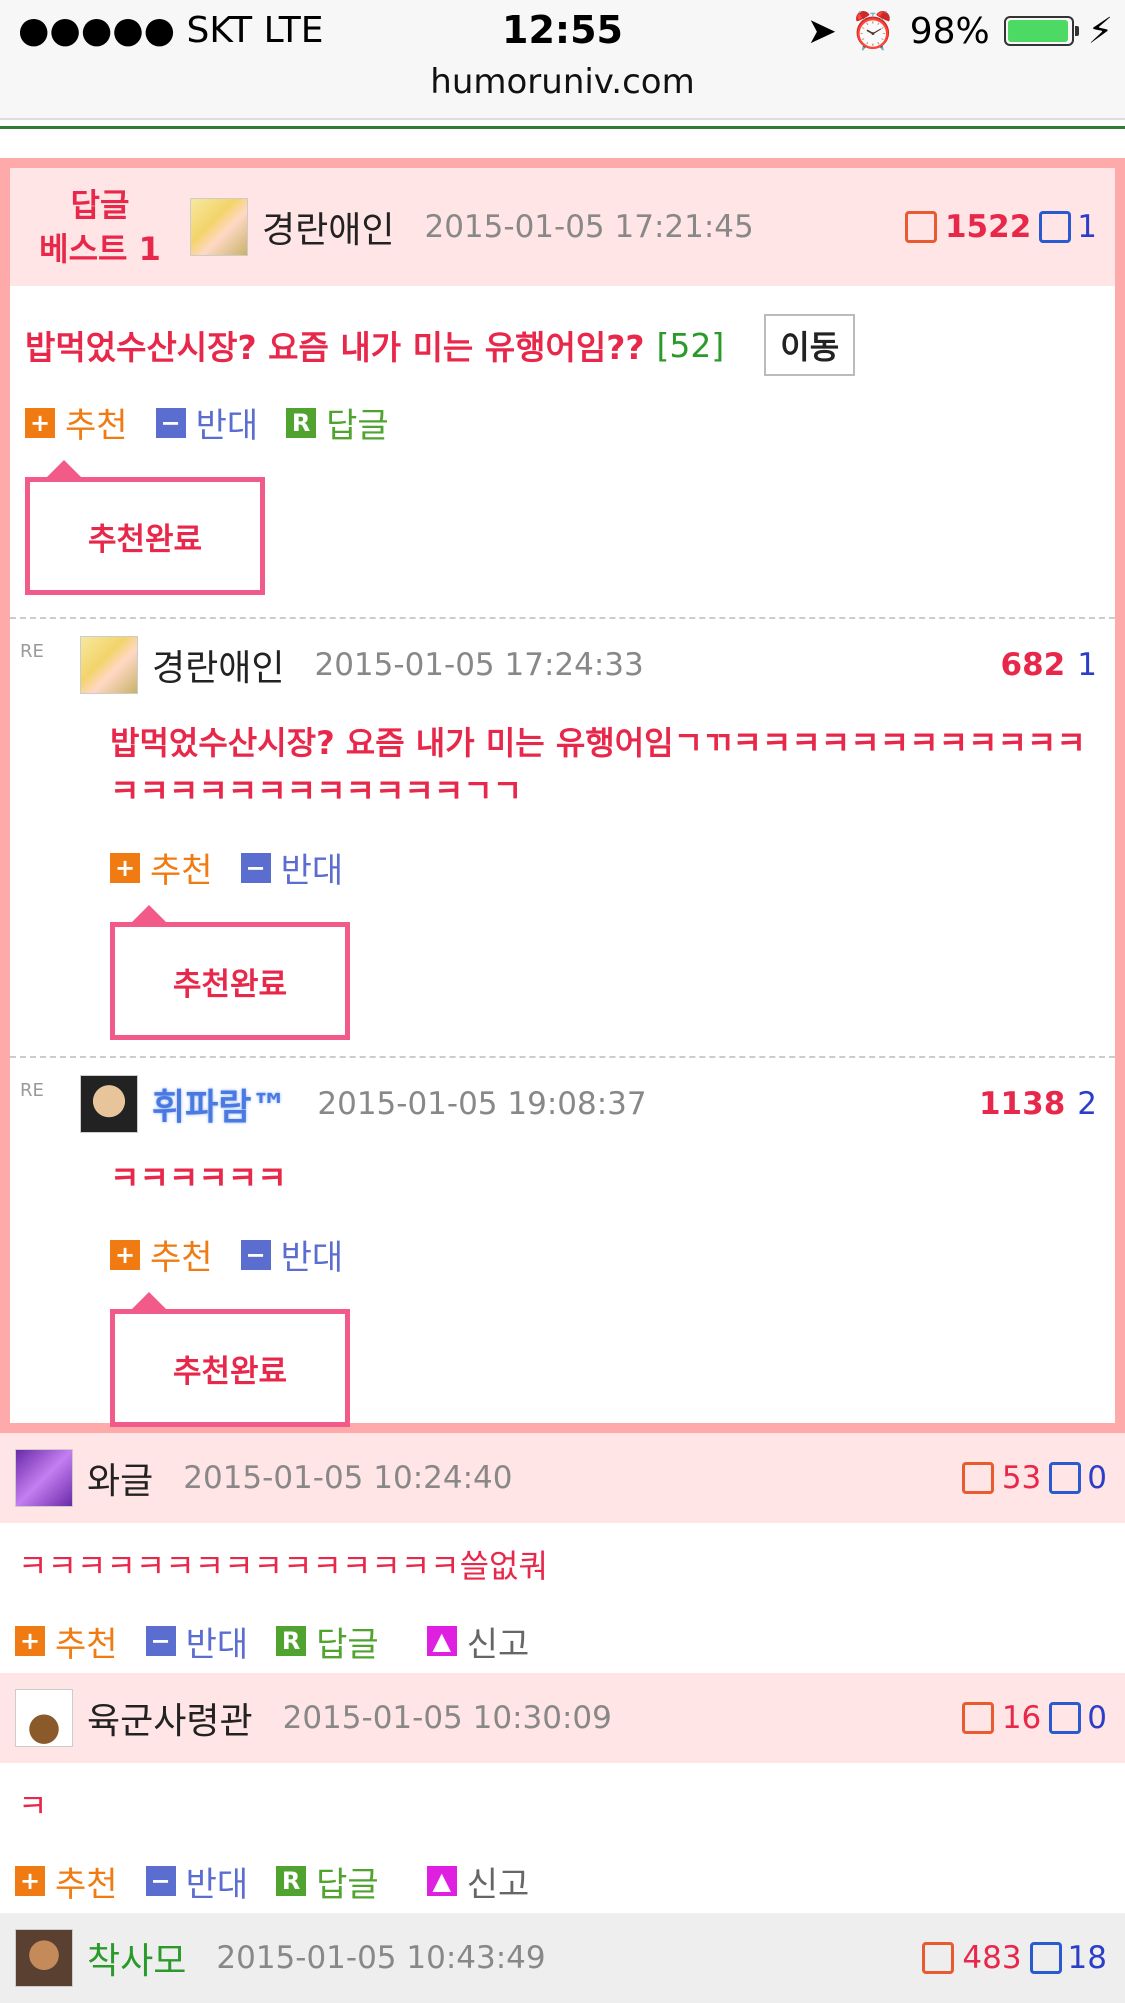 The height and width of the screenshot is (2003, 1125). What do you see at coordinates (1021, 1718) in the screenshot?
I see `up-count: 16` at bounding box center [1021, 1718].